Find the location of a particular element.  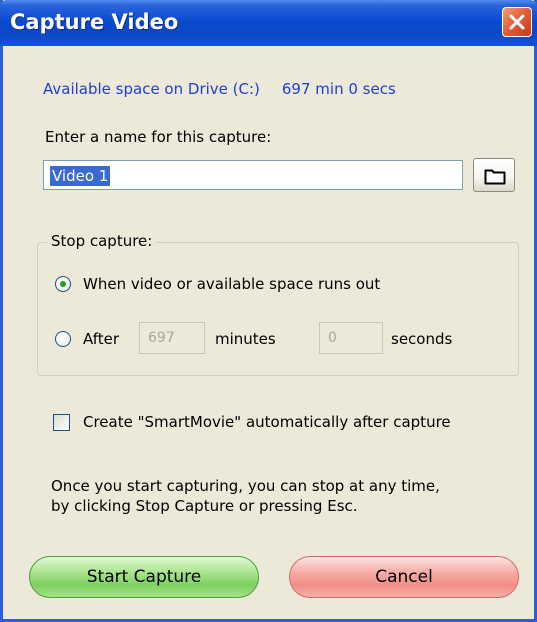

radio-after is located at coordinates (63, 339).